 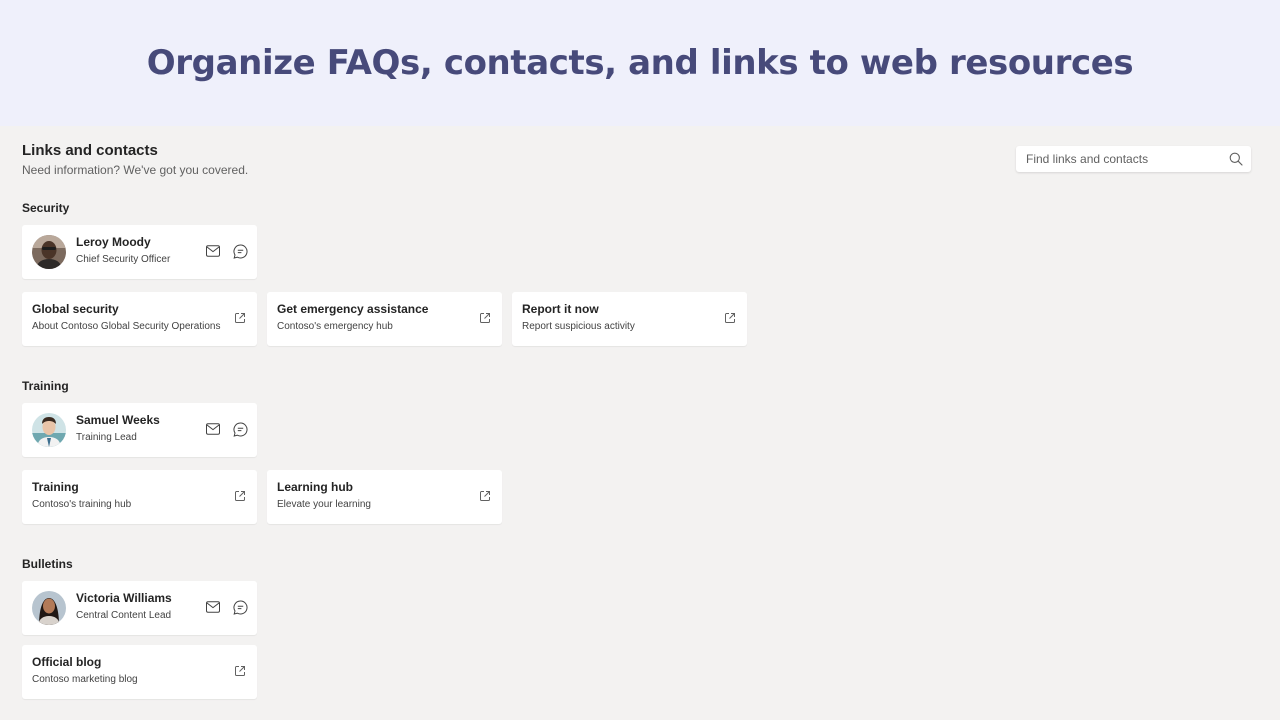 What do you see at coordinates (55, 487) in the screenshot?
I see `link-title: Training` at bounding box center [55, 487].